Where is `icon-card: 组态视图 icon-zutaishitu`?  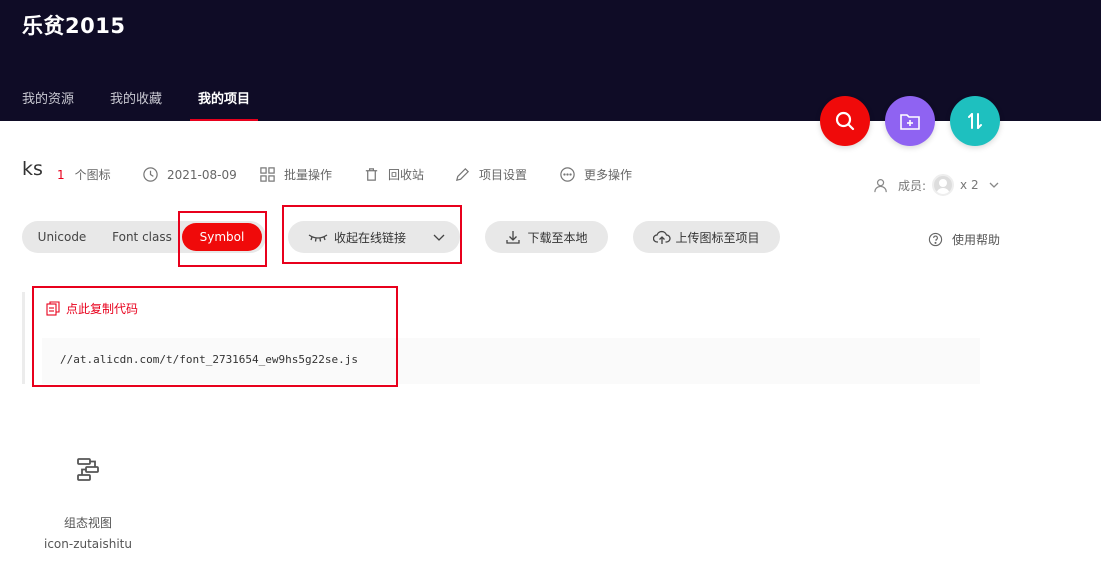 icon-card: 组态视图 icon-zutaishitu is located at coordinates (88, 503).